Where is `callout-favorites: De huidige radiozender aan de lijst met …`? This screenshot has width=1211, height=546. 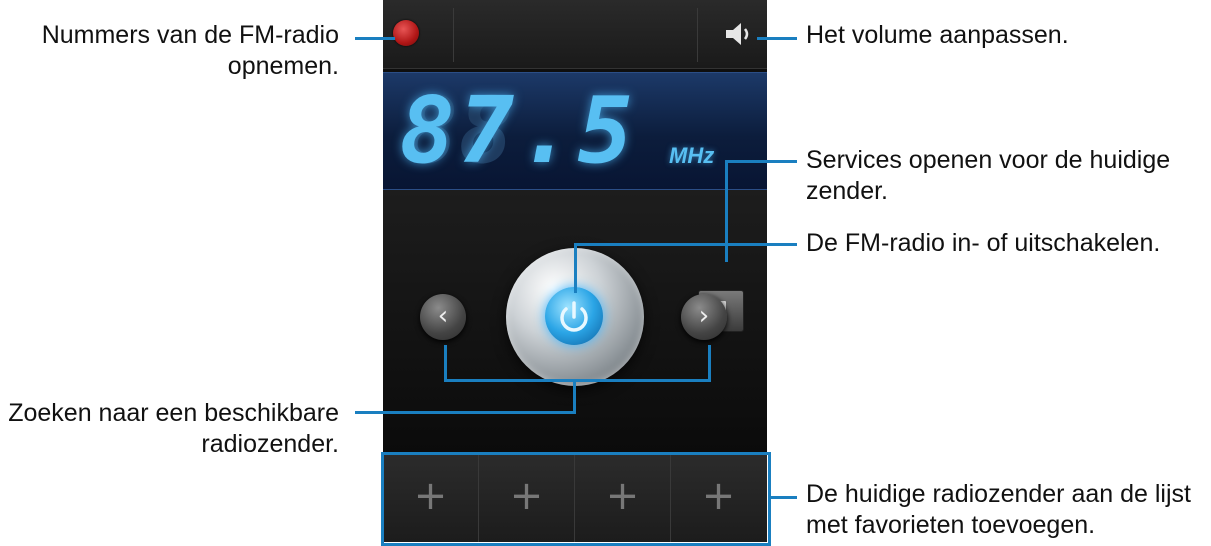 callout-favorites: De huidige radiozender aan de lijst met … is located at coordinates (998, 509).